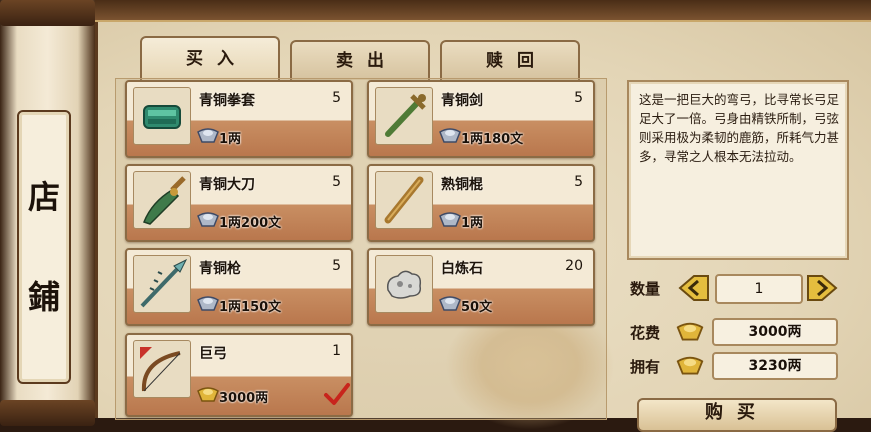 Image resolution: width=871 pixels, height=432 pixels. I want to click on quantity-input: 1, so click(759, 289).